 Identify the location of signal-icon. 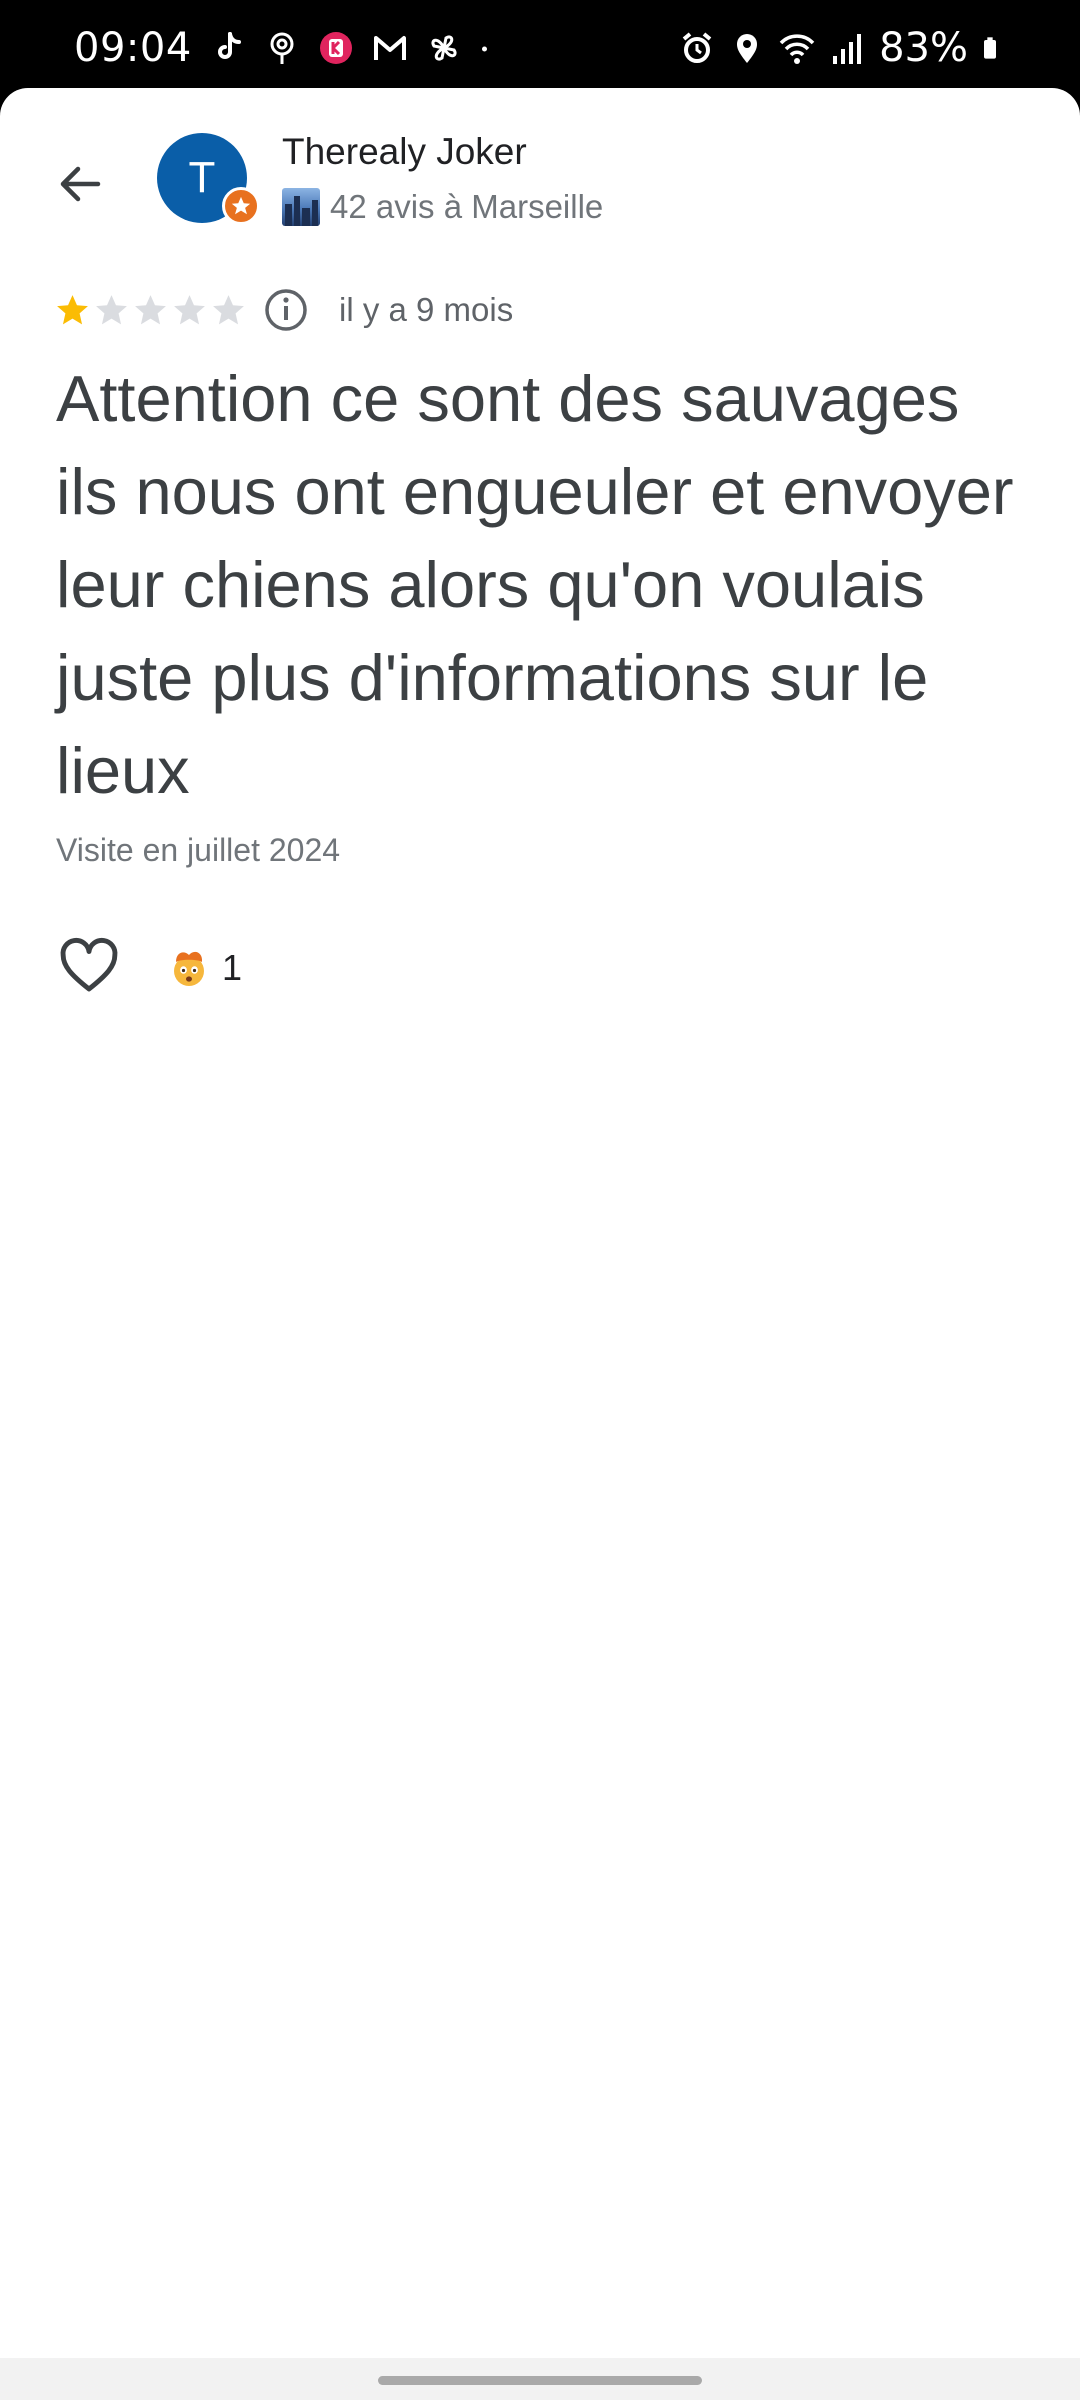
(847, 49).